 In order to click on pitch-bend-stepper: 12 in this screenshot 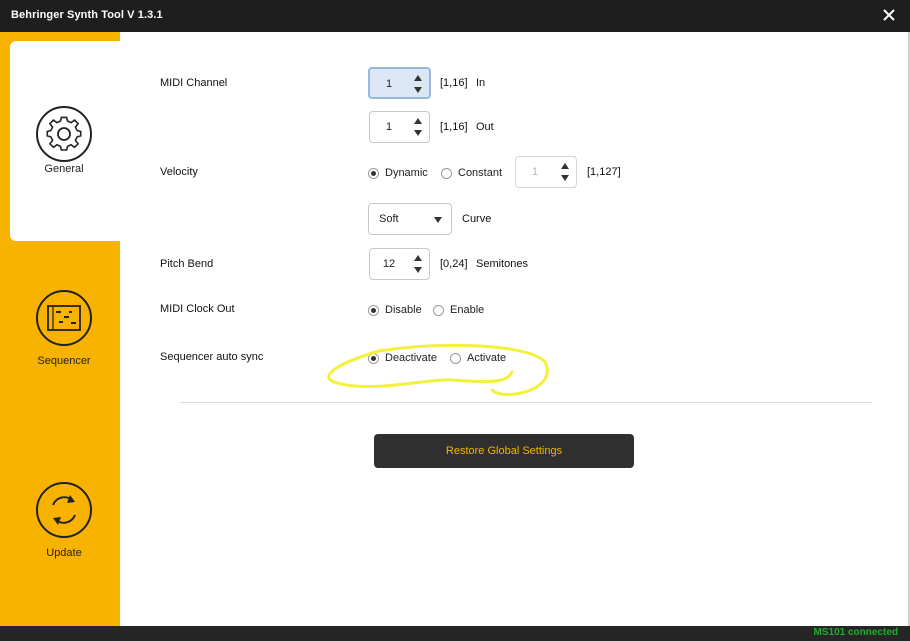, I will do `click(399, 264)`.